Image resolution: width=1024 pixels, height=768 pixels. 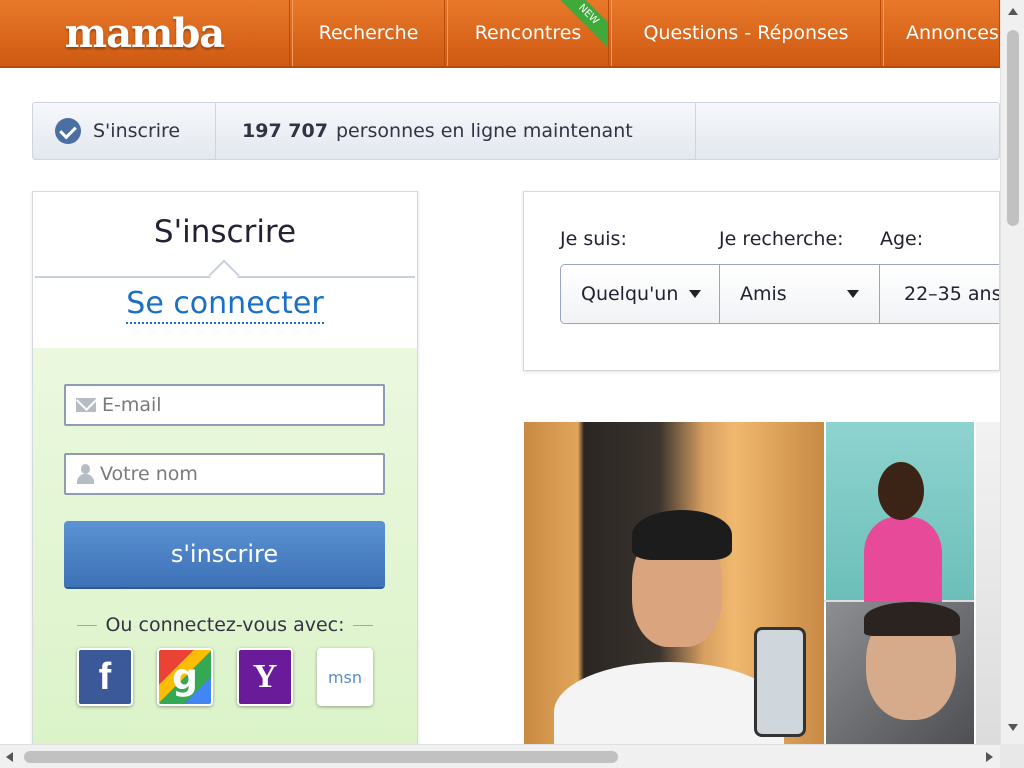 I want to click on vertical-scroll-thumb, so click(x=1013, y=128).